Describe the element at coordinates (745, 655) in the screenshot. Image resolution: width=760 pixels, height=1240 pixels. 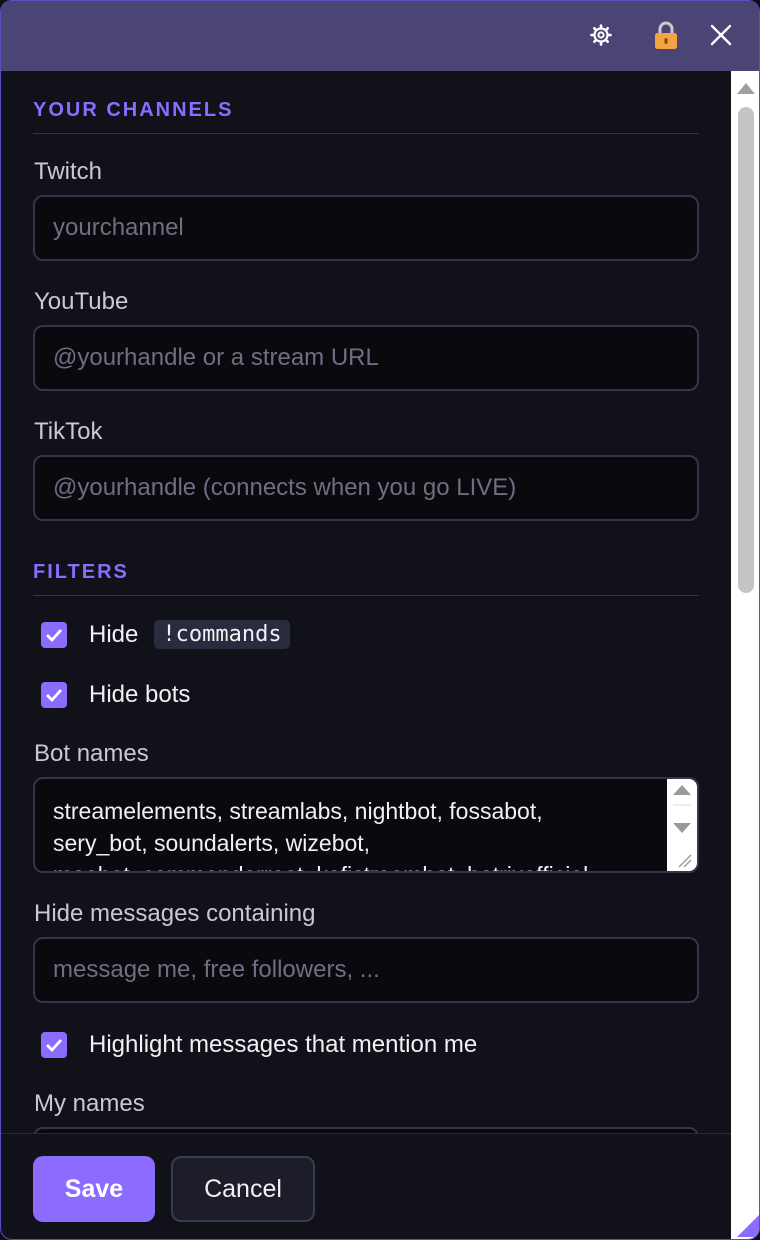
I see `page-scrollbar` at that location.